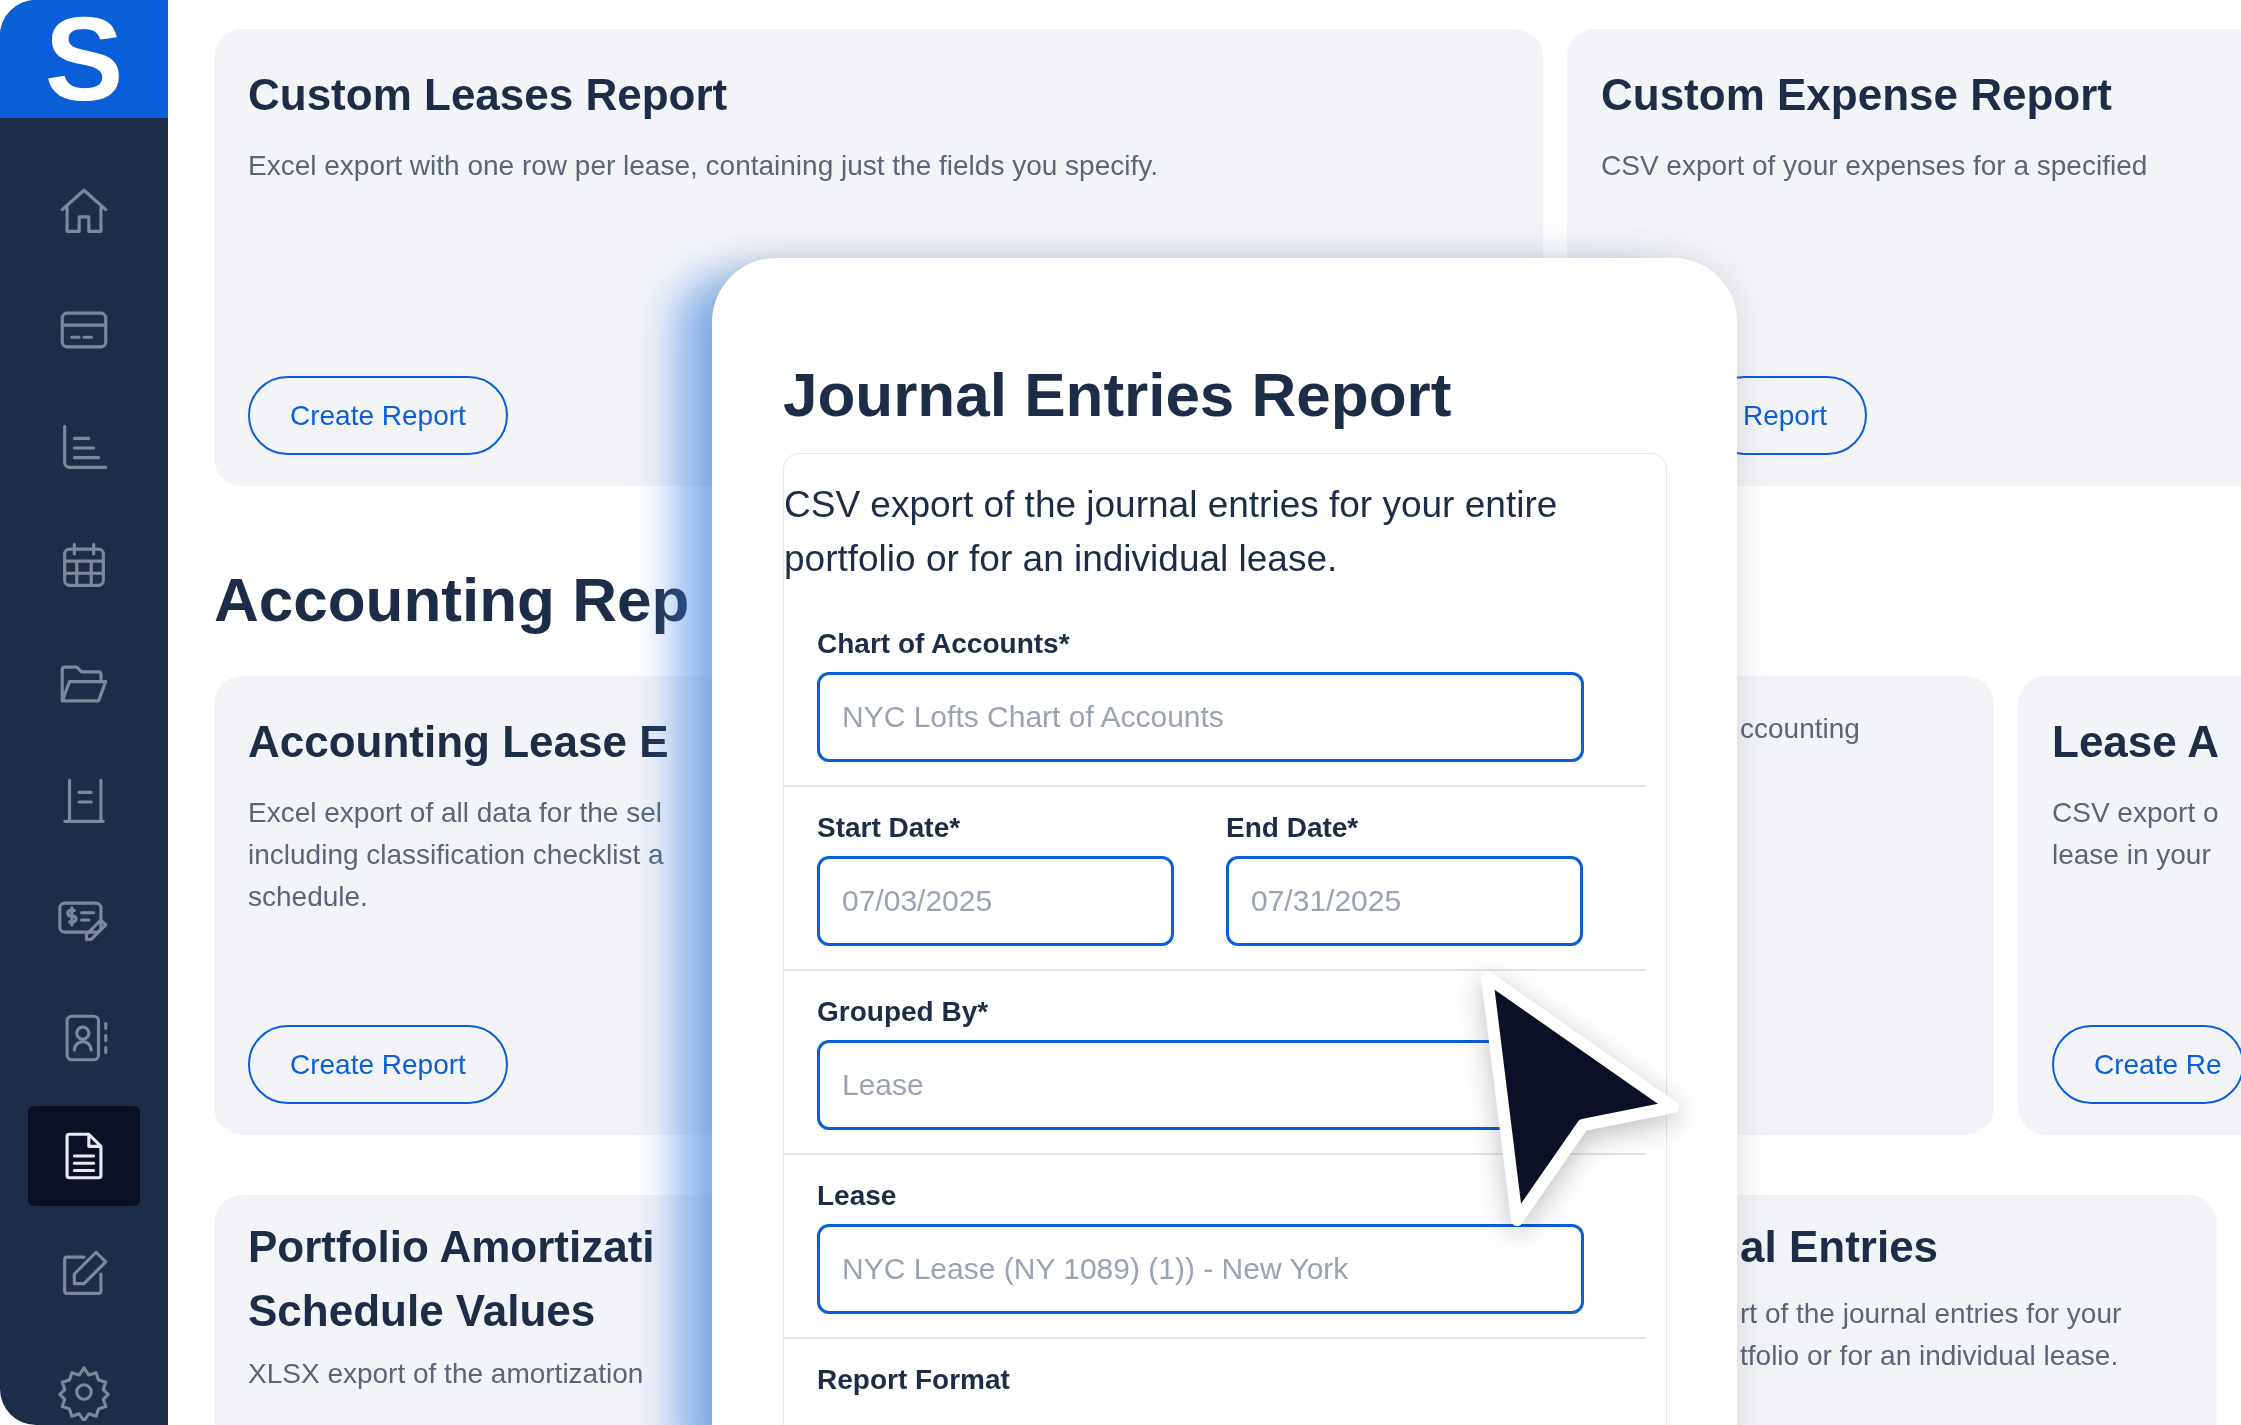 The height and width of the screenshot is (1425, 2241). What do you see at coordinates (1856, 95) in the screenshot?
I see `card-title: Custom Expense Report` at bounding box center [1856, 95].